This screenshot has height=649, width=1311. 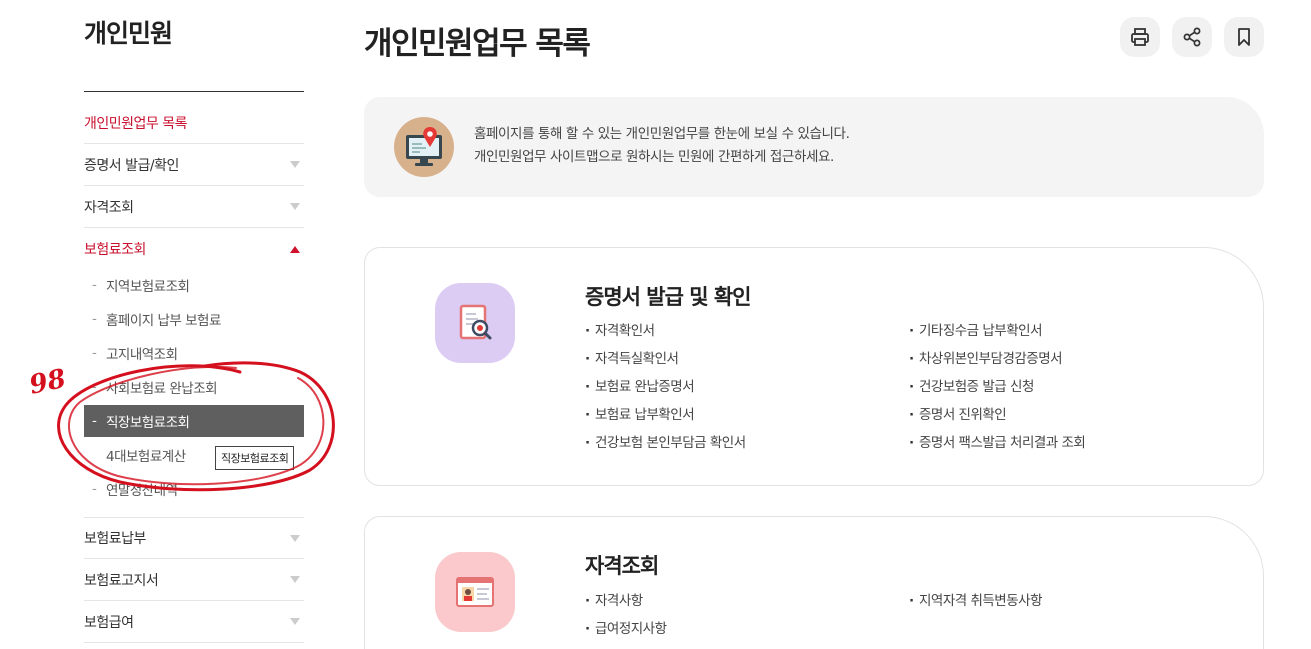 What do you see at coordinates (148, 287) in the screenshot?
I see `submenu-item-label: 지역보험료조회` at bounding box center [148, 287].